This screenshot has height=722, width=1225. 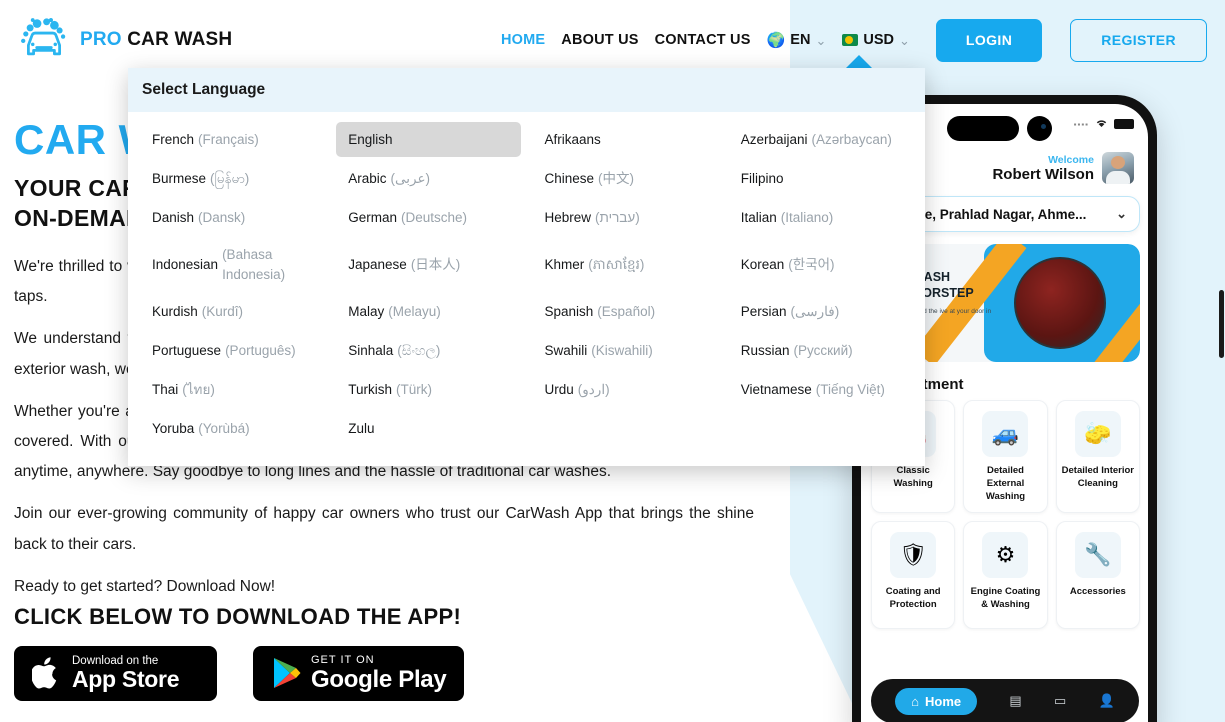 What do you see at coordinates (821, 139) in the screenshot?
I see `language-option-azerbaijani: Azerbaijani (Azərbaycan)` at bounding box center [821, 139].